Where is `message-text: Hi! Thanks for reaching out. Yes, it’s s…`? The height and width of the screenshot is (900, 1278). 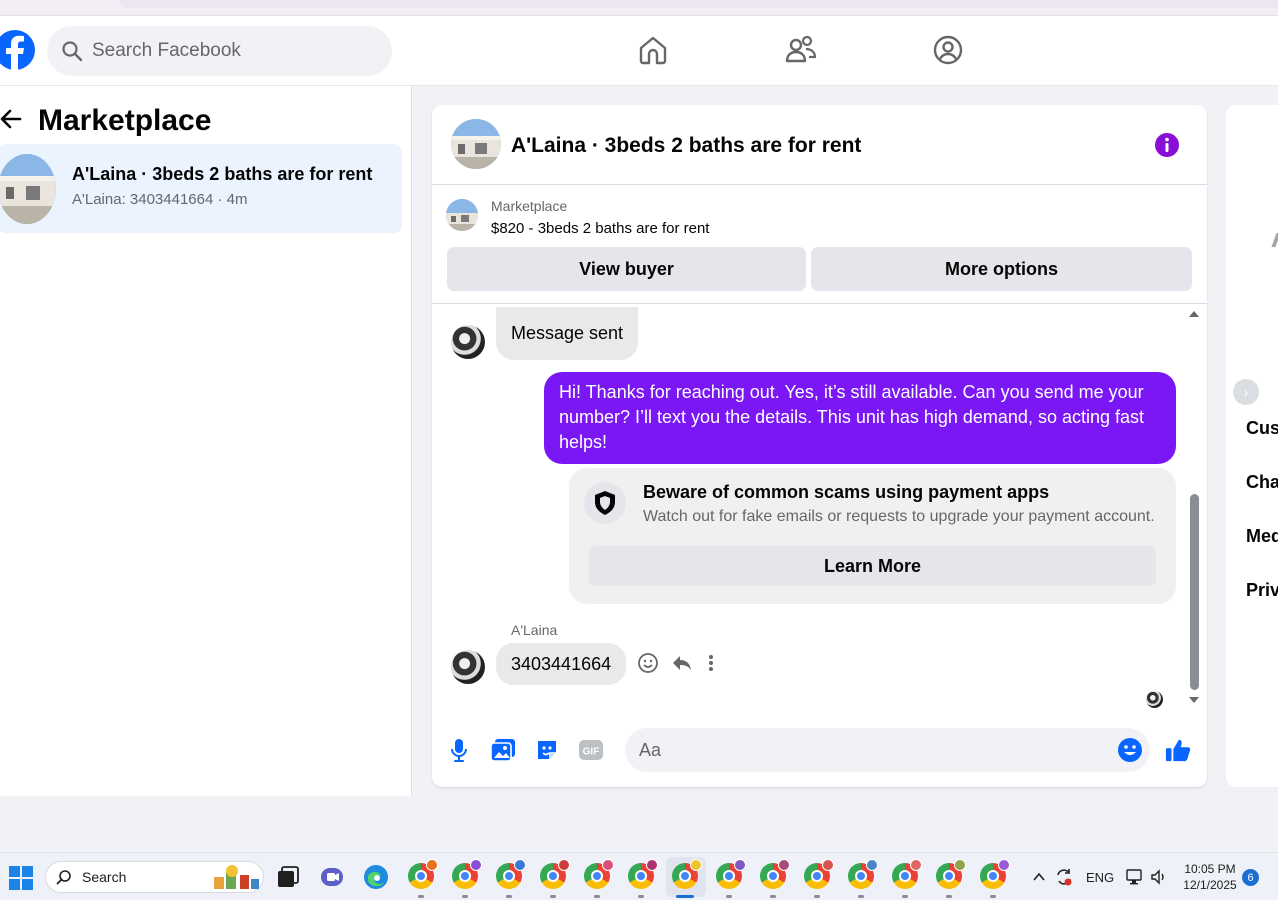 message-text: Hi! Thanks for reaching out. Yes, it’s s… is located at coordinates (851, 417).